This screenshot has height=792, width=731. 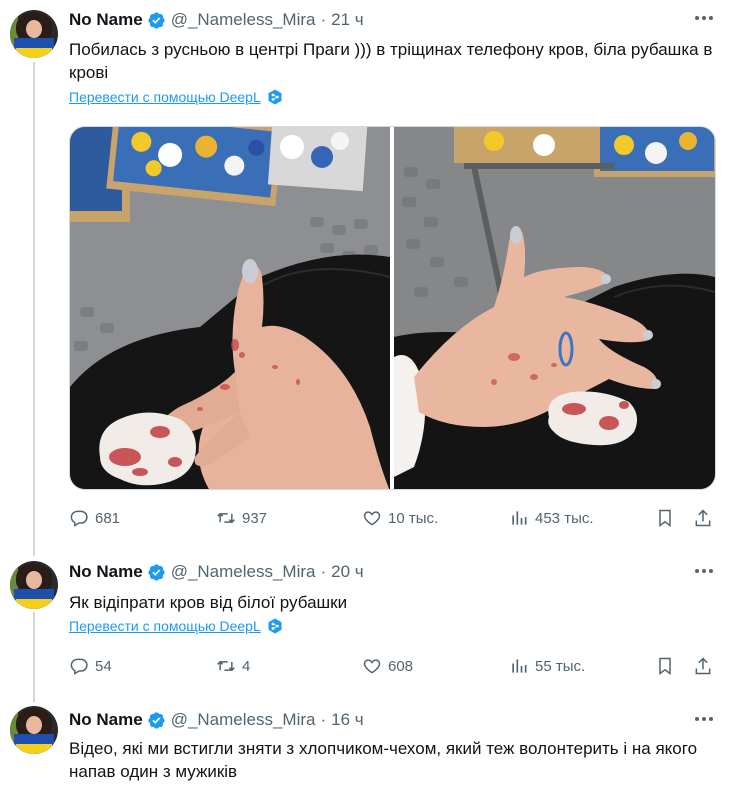 I want to click on tweet-header: No Name @_Nameless_Mira · 20 ч, so click(x=216, y=572).